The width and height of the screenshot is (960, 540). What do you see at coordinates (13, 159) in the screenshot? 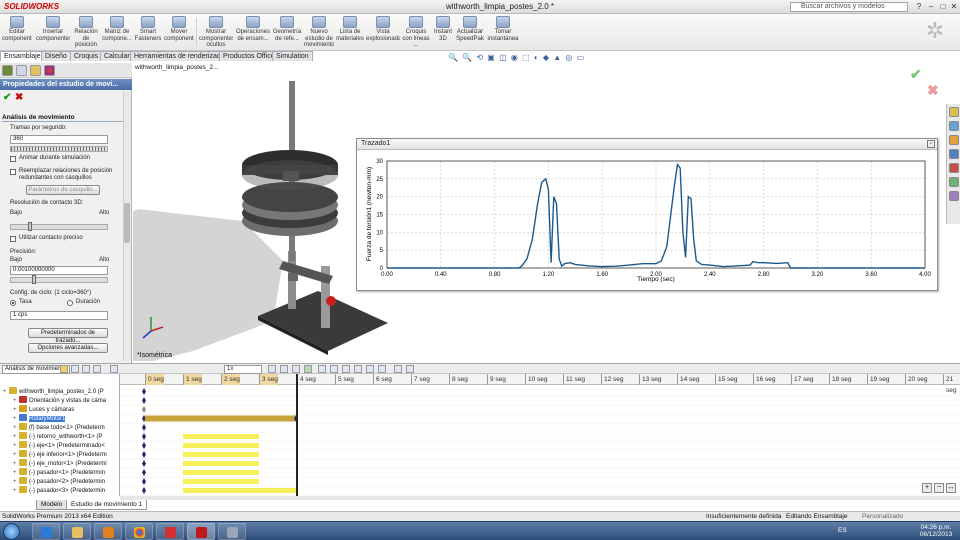
I see `animate-checkbox` at bounding box center [13, 159].